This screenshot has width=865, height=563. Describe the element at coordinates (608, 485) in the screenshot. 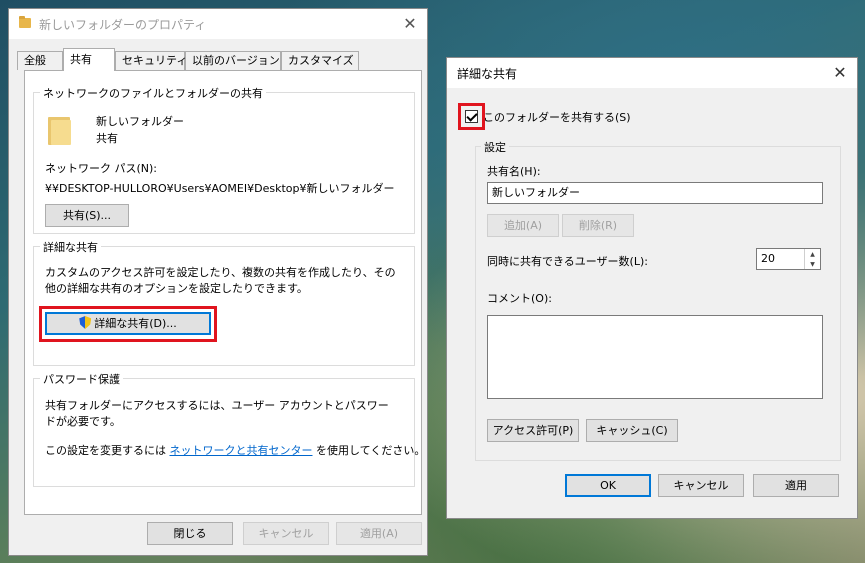

I see `ok-button: OK` at that location.